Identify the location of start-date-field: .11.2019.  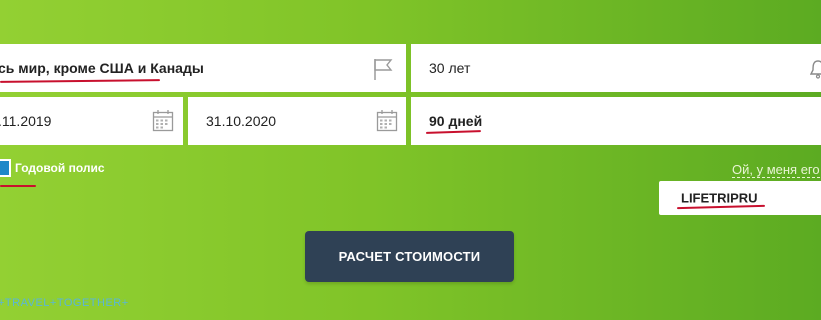
(91, 121).